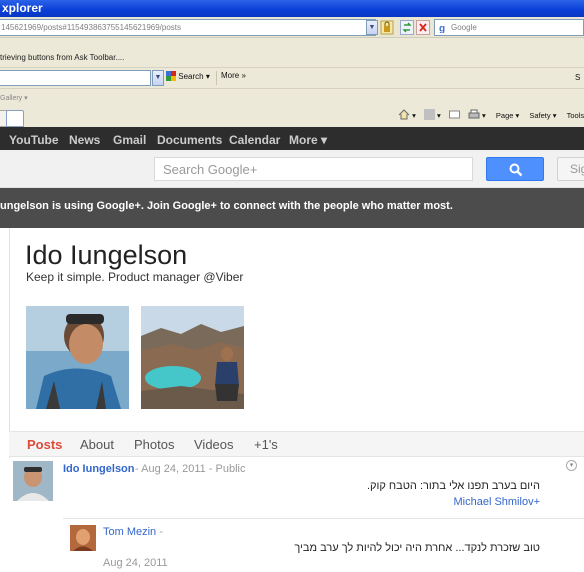  What do you see at coordinates (15, 118) in the screenshot?
I see `browser-tab` at bounding box center [15, 118].